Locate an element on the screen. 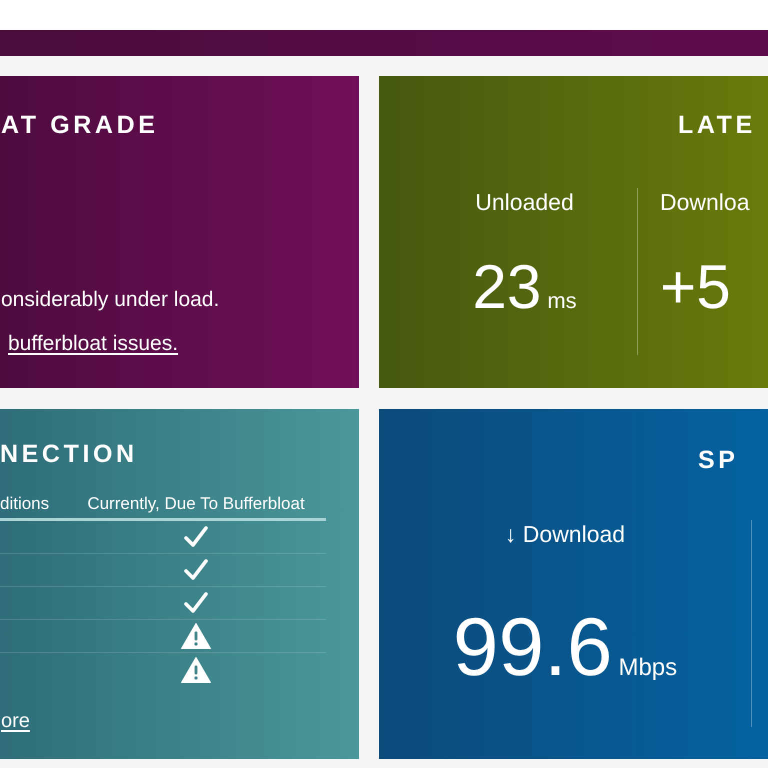 The width and height of the screenshot is (768, 768). column-header: Currently, Due To Bufferbloat is located at coordinates (196, 504).